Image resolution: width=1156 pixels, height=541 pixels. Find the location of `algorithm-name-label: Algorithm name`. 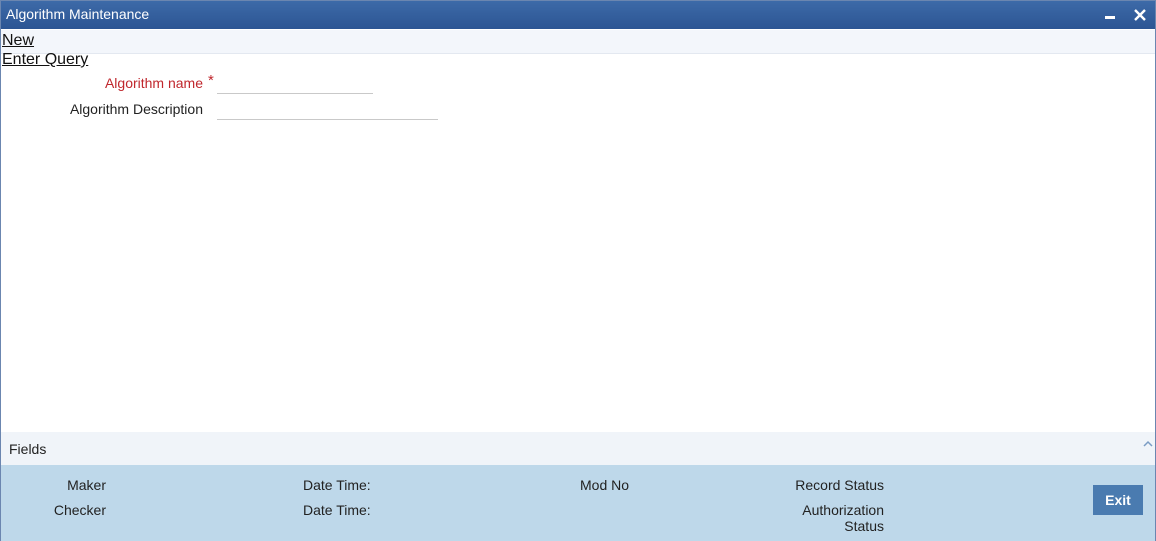

algorithm-name-label: Algorithm name is located at coordinates (153, 83).